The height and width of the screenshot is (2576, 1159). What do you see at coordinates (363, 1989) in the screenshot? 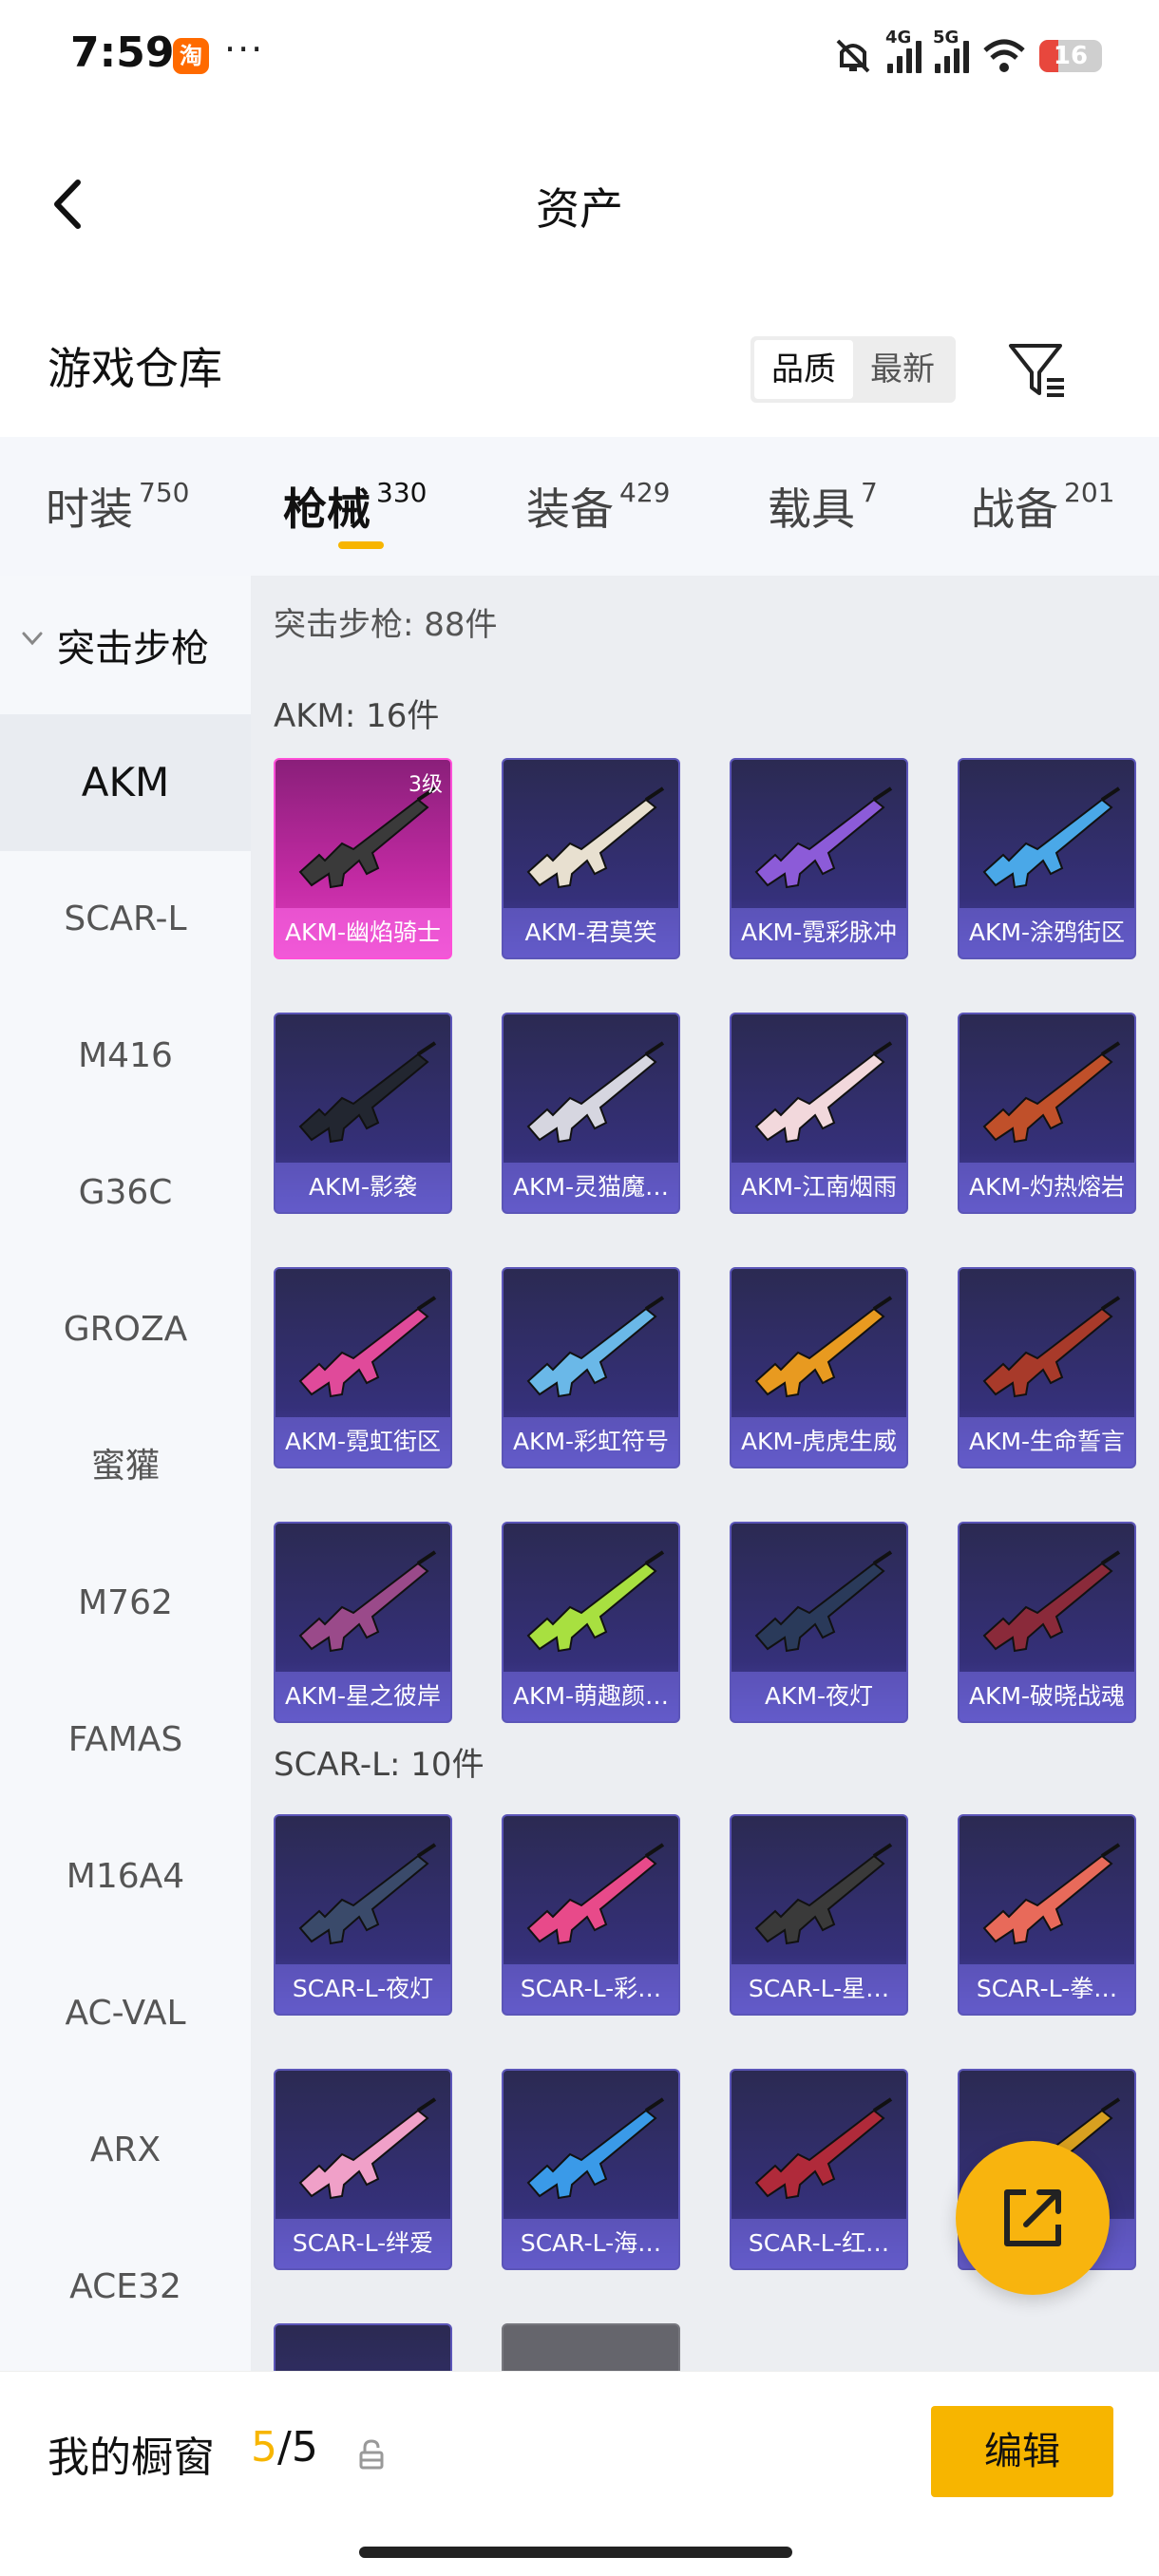
I see `skin-name: SCAR-L-夜灯` at bounding box center [363, 1989].